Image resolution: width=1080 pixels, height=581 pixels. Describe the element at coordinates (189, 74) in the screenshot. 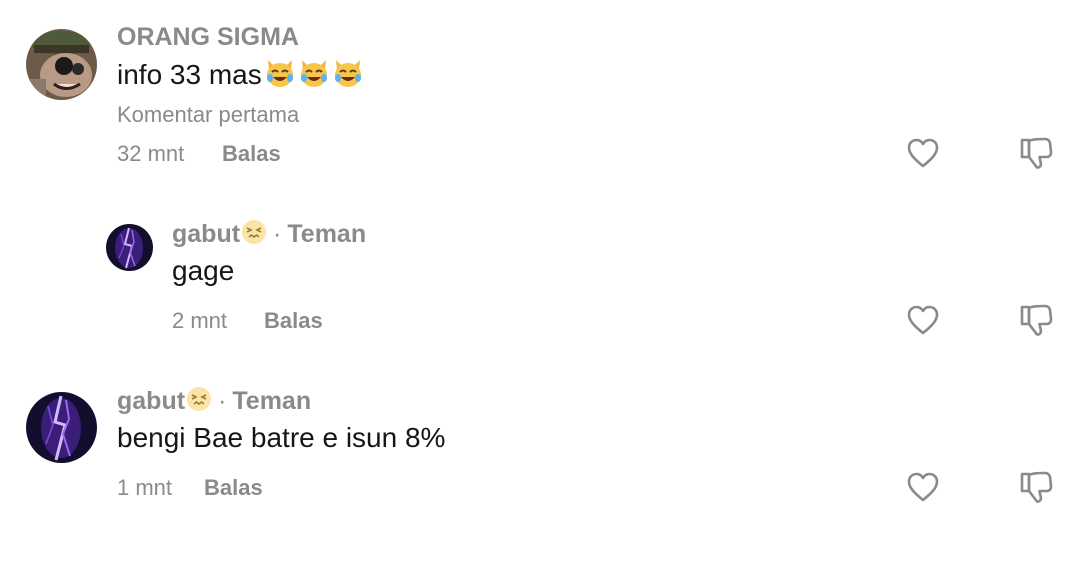

I see `comment-text-content: info 33 mas` at that location.